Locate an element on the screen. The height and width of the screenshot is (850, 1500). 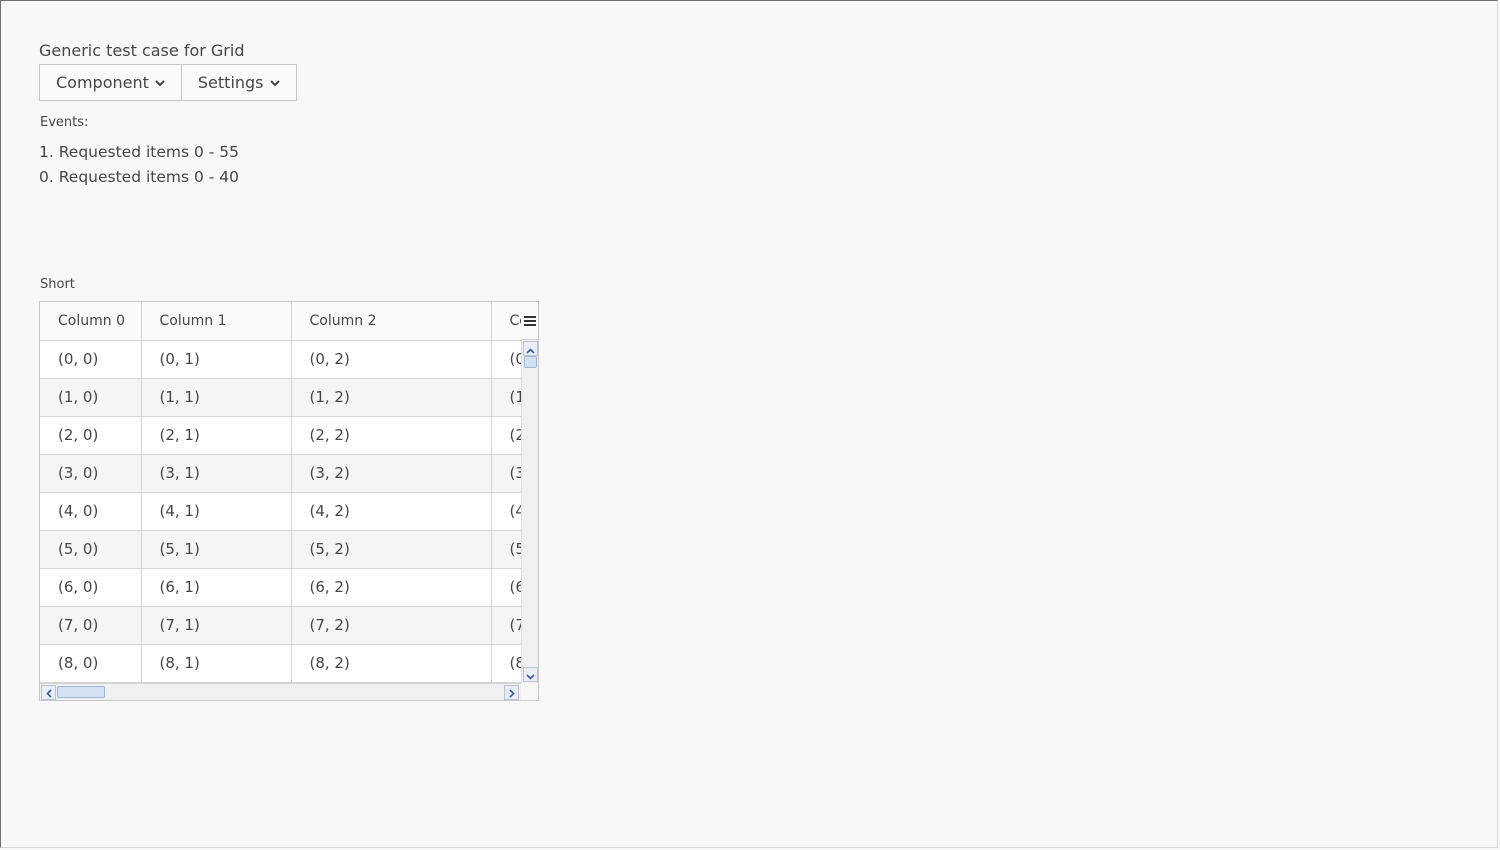
column-header: Column 0 is located at coordinates (91, 321).